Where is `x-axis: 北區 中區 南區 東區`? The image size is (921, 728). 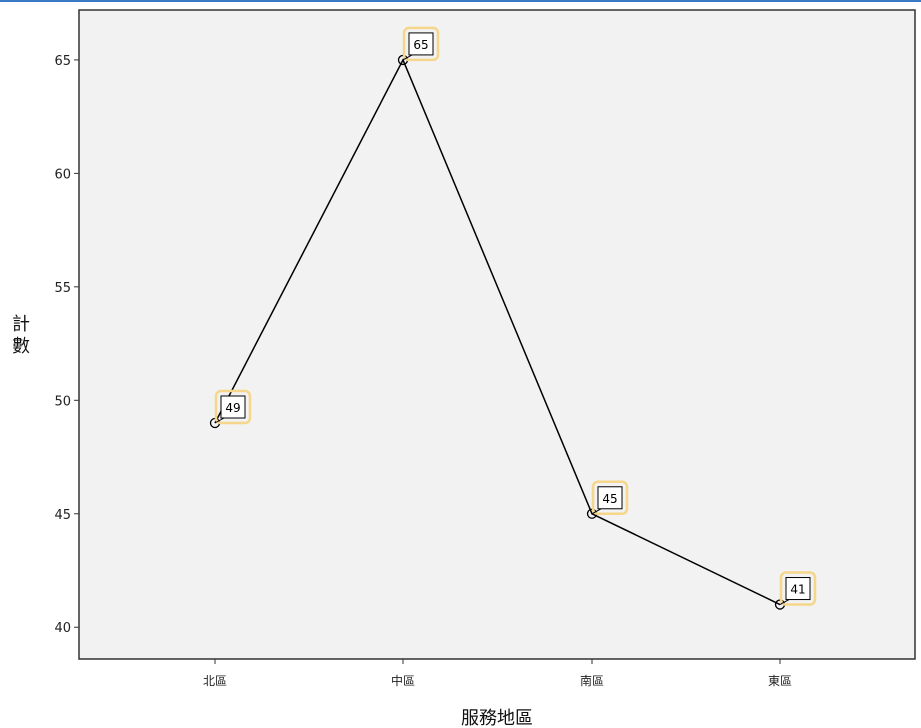
x-axis: 北區 中區 南區 東區 is located at coordinates (497, 673).